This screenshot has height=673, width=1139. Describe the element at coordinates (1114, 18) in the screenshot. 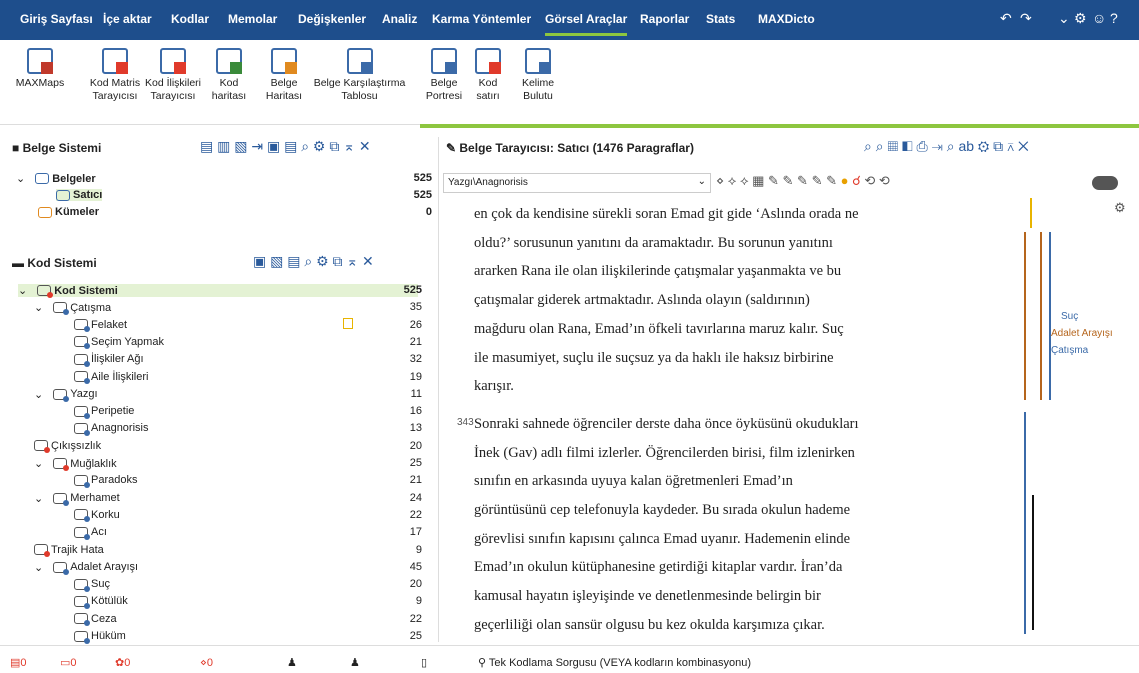

I see `help-icon: ?` at that location.